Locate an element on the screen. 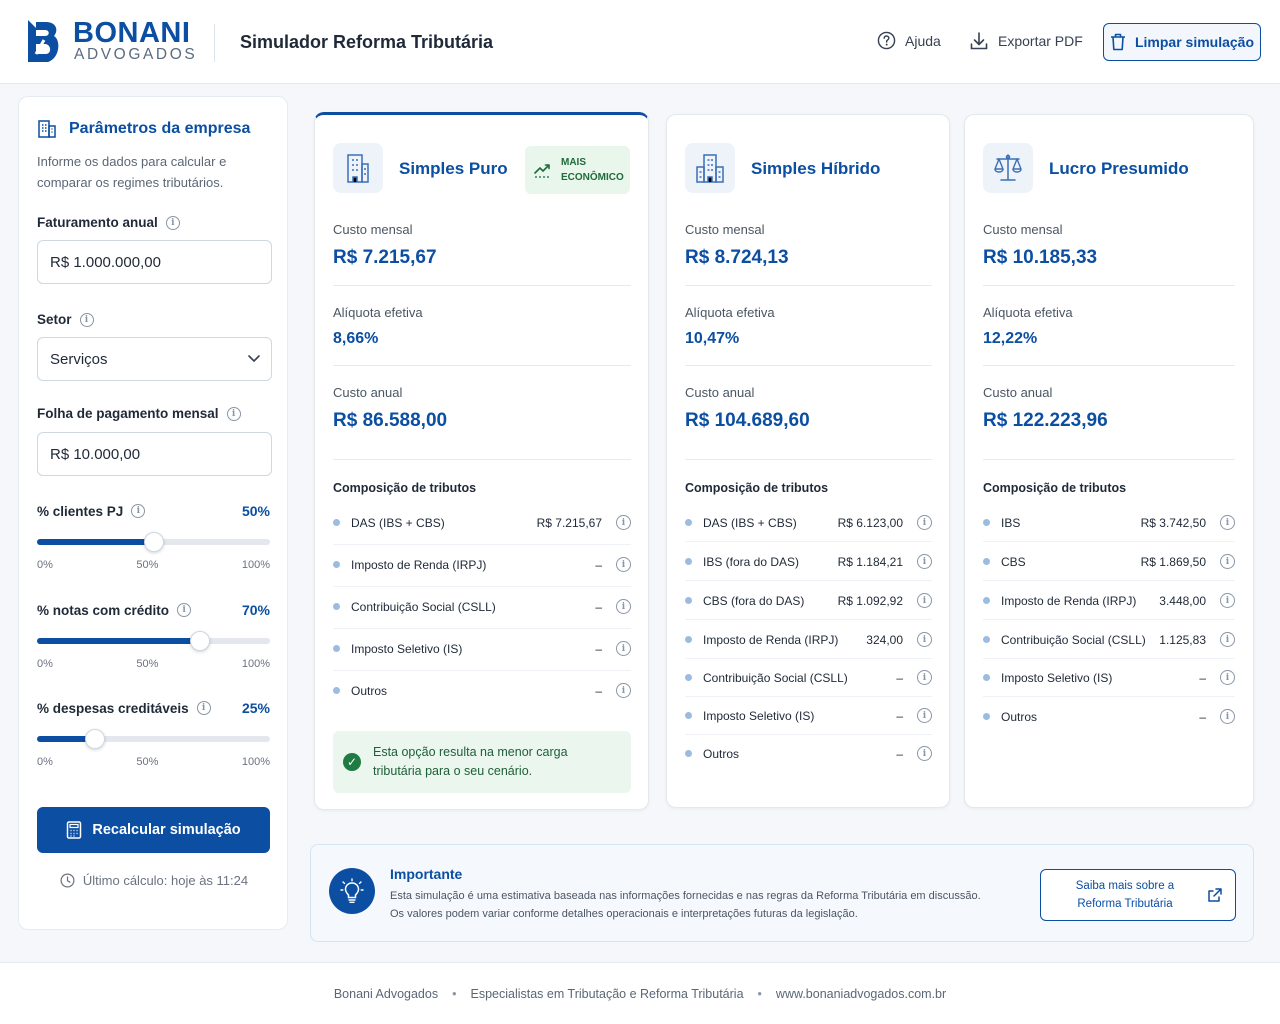  revenue-value: R$ 1.000.000,00 is located at coordinates (105, 262).